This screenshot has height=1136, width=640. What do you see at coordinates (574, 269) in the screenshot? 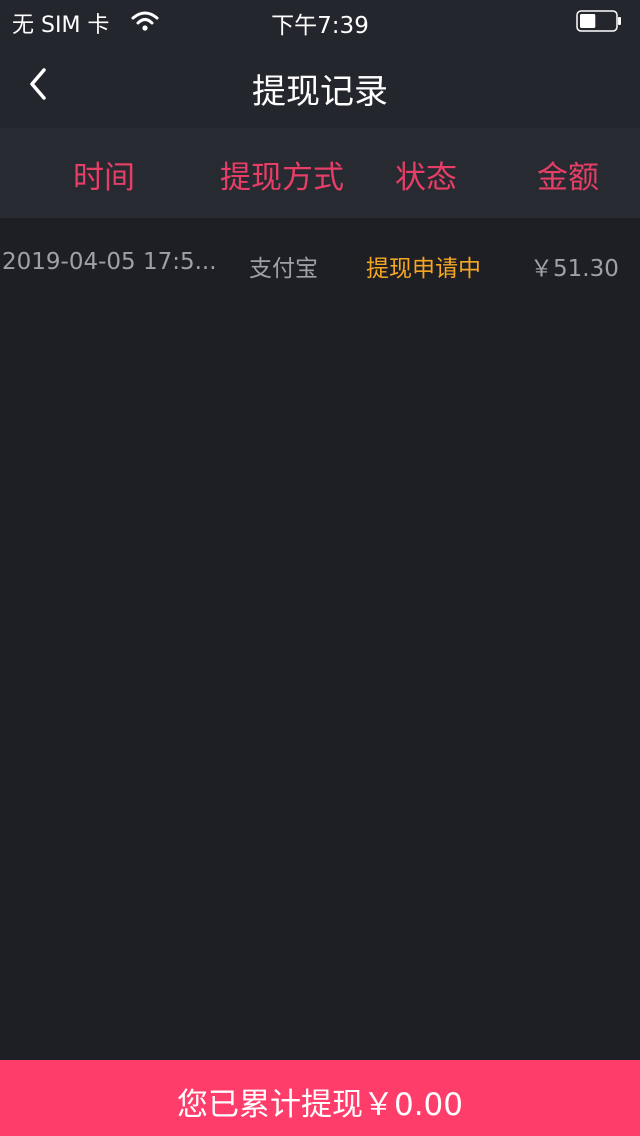
I see `row-amount: ￥51.30` at bounding box center [574, 269].